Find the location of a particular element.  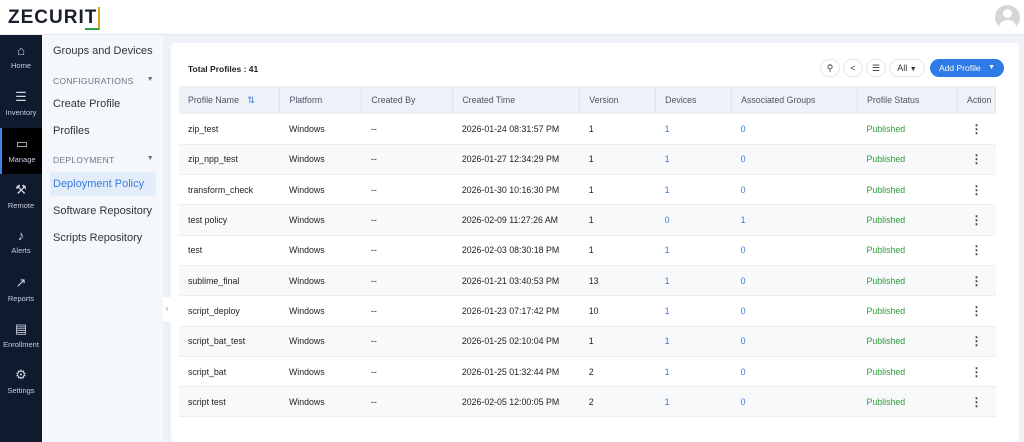

devices-count: 0 is located at coordinates (693, 220).